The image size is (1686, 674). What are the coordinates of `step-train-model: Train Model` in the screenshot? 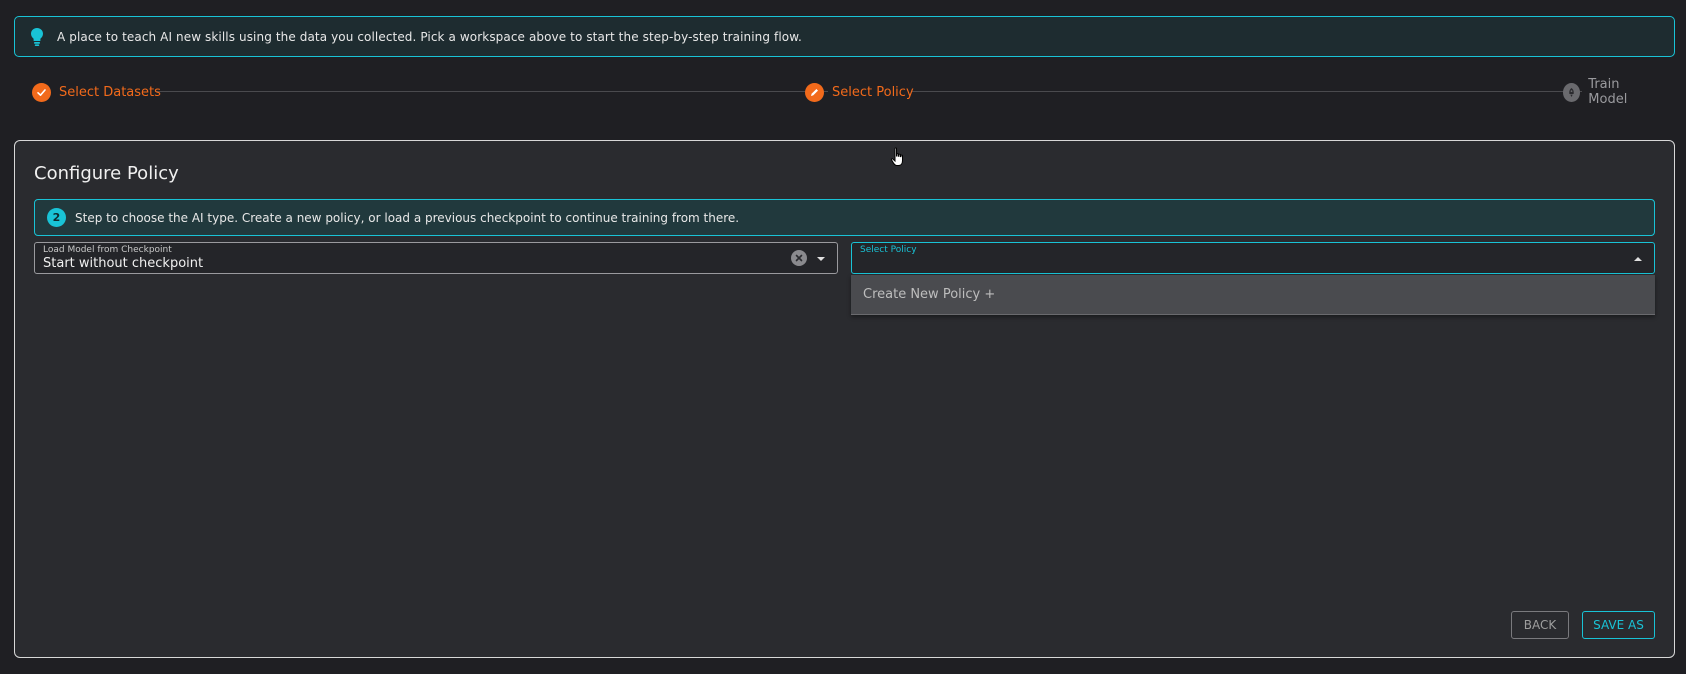 It's located at (1609, 92).